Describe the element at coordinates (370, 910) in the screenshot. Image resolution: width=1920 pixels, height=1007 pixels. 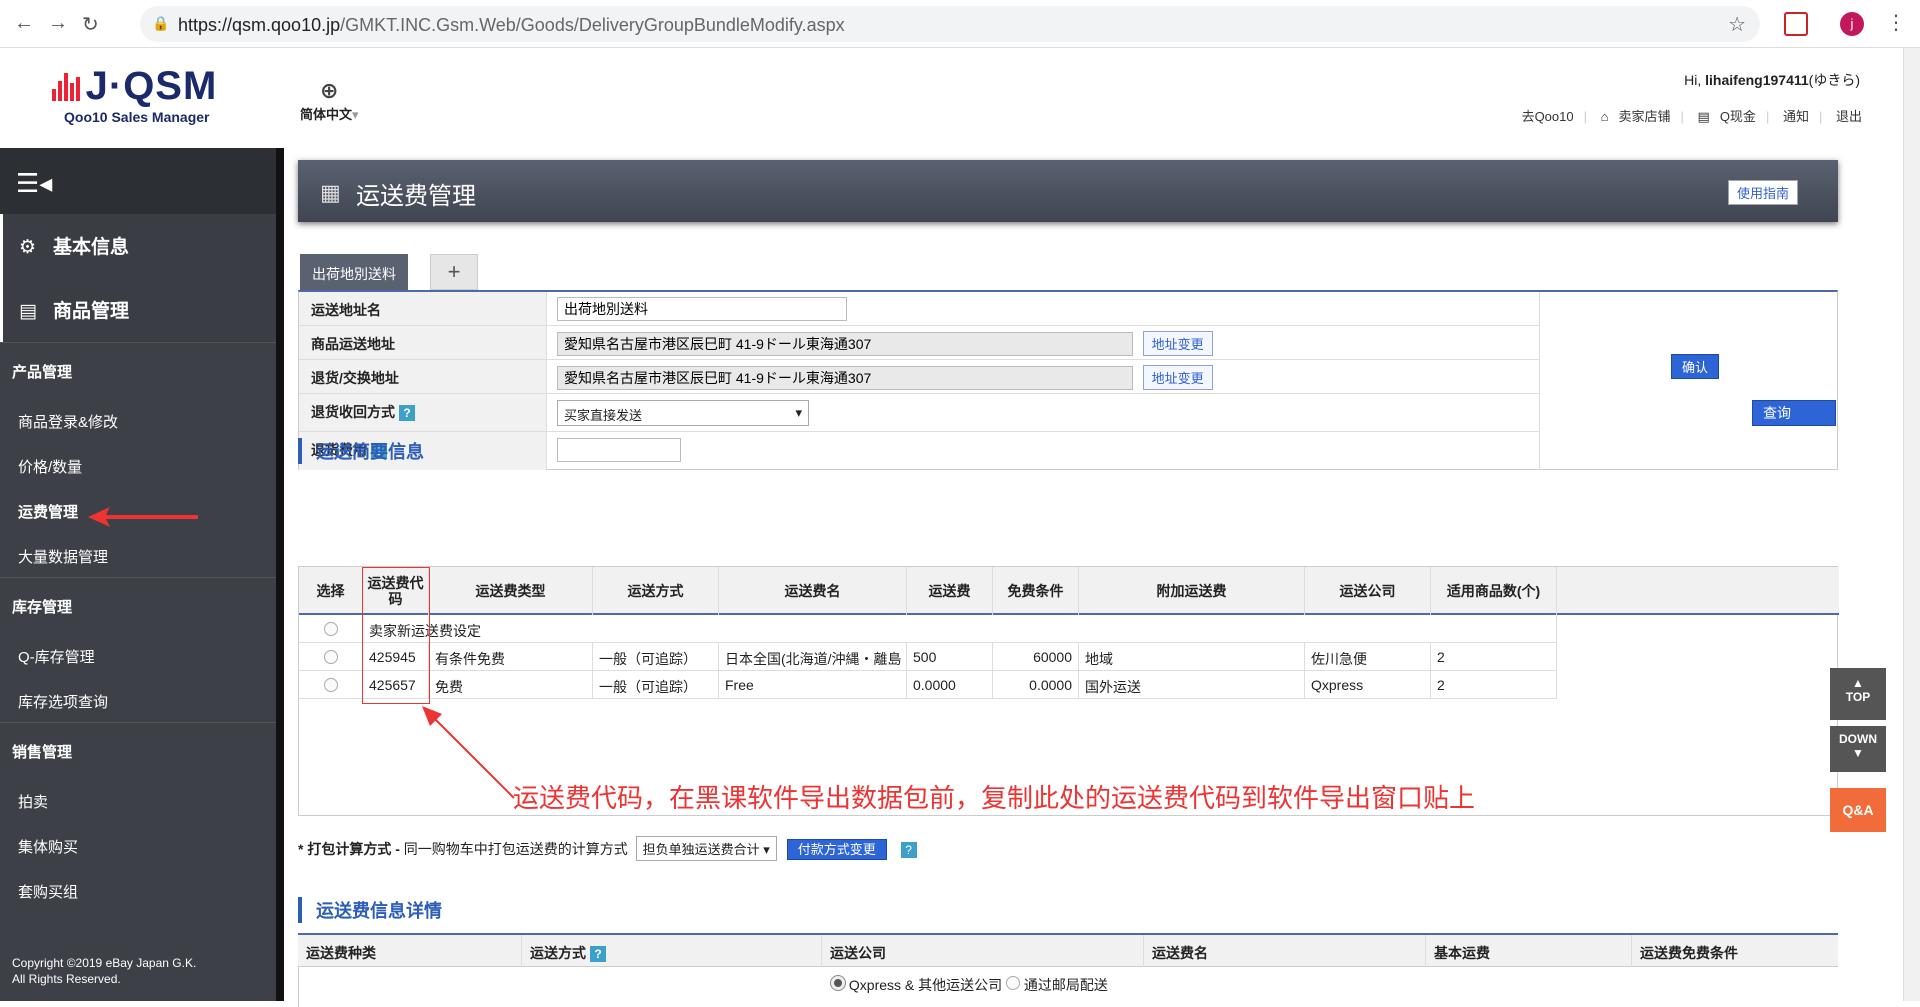
I see `detail-section-title: 运送费信息详情` at that location.